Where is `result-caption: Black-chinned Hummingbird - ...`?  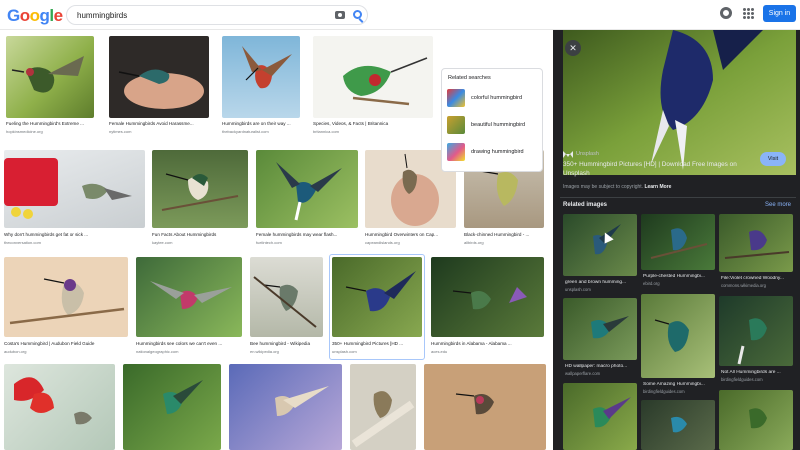
result-caption: Black-chinned Hummingbird - ... is located at coordinates (497, 234).